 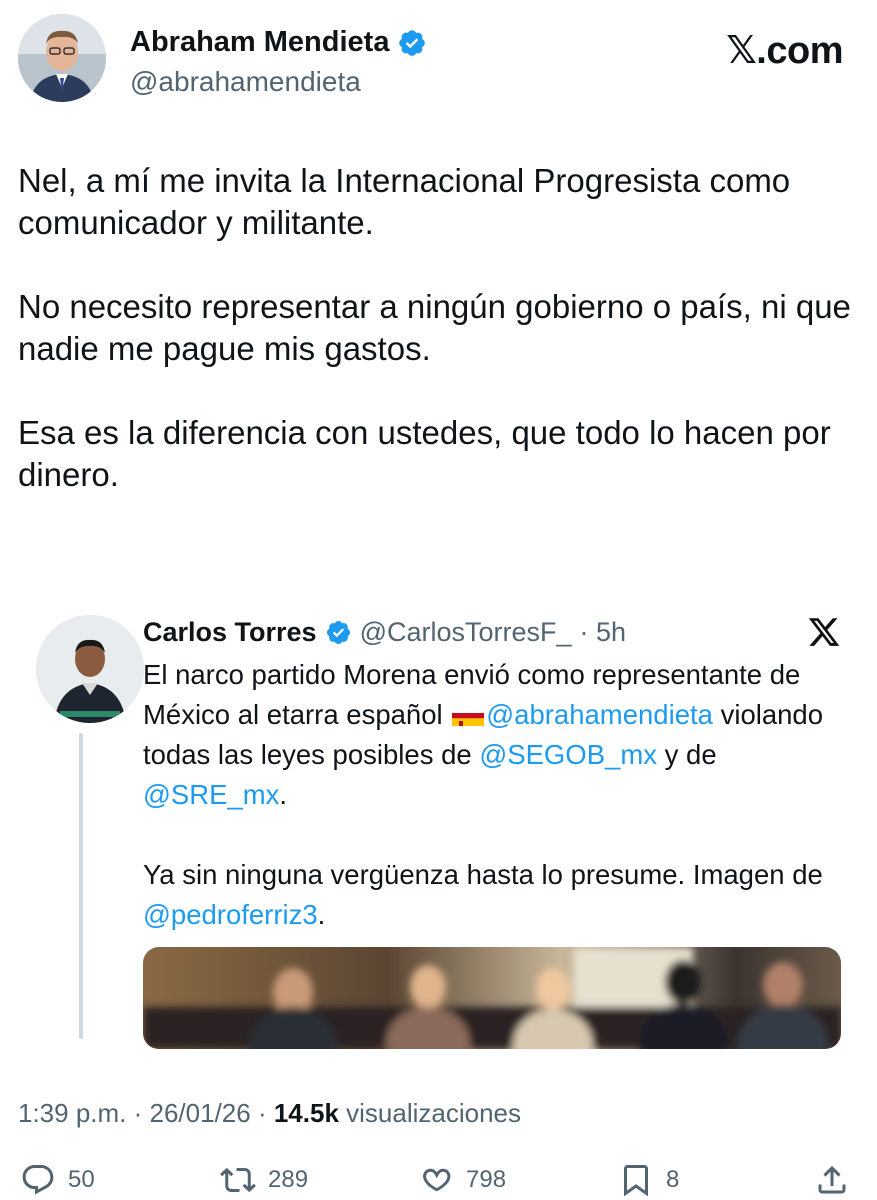 What do you see at coordinates (636, 1181) in the screenshot?
I see `bookmark-icon` at bounding box center [636, 1181].